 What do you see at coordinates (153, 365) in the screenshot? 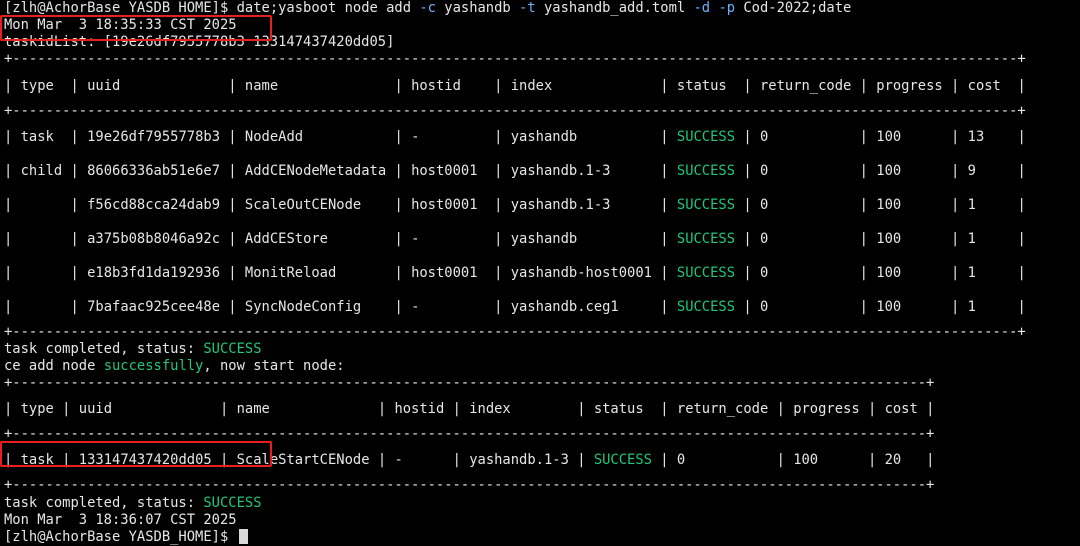
I see `success-word: successfully` at bounding box center [153, 365].